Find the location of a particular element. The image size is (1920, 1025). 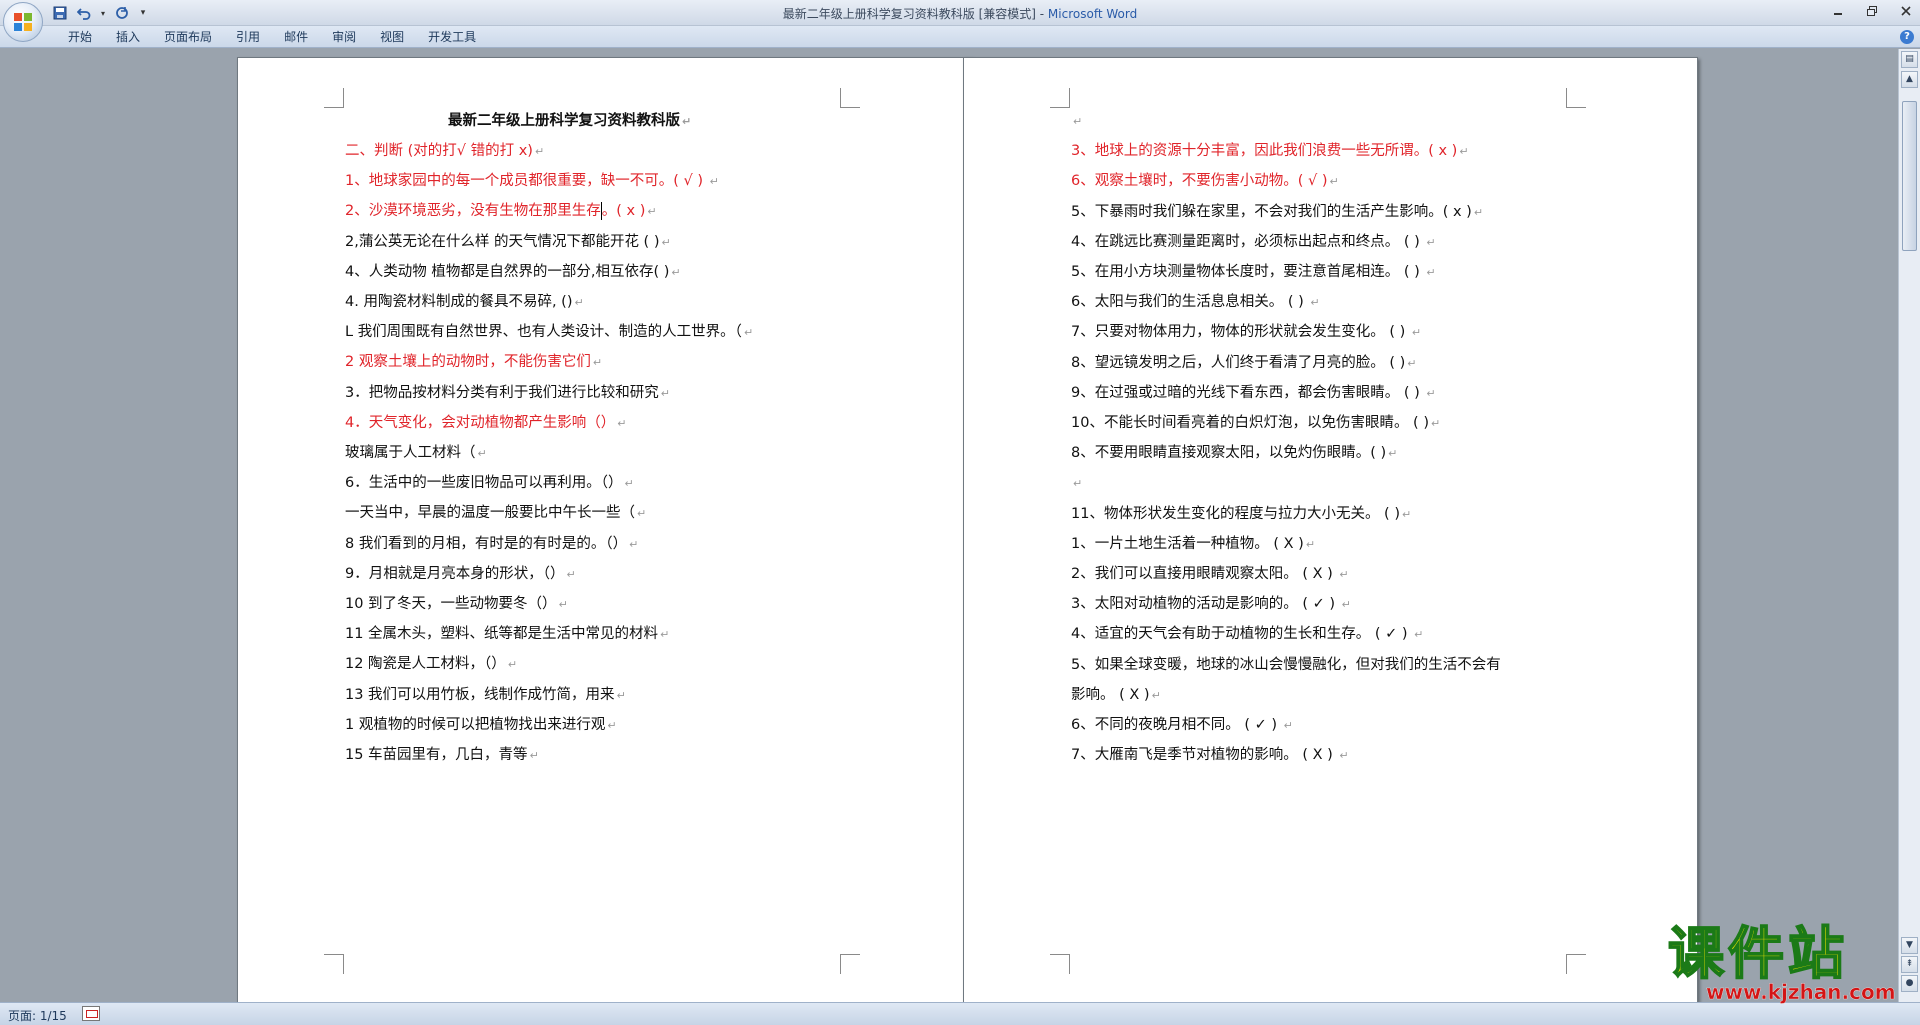

tab-references: 引用 is located at coordinates (248, 37).